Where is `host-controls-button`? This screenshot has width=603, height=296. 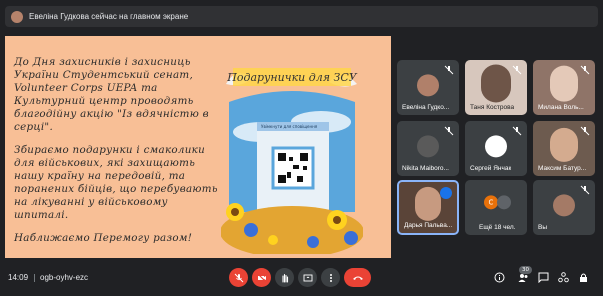
host-controls-button is located at coordinates (583, 277).